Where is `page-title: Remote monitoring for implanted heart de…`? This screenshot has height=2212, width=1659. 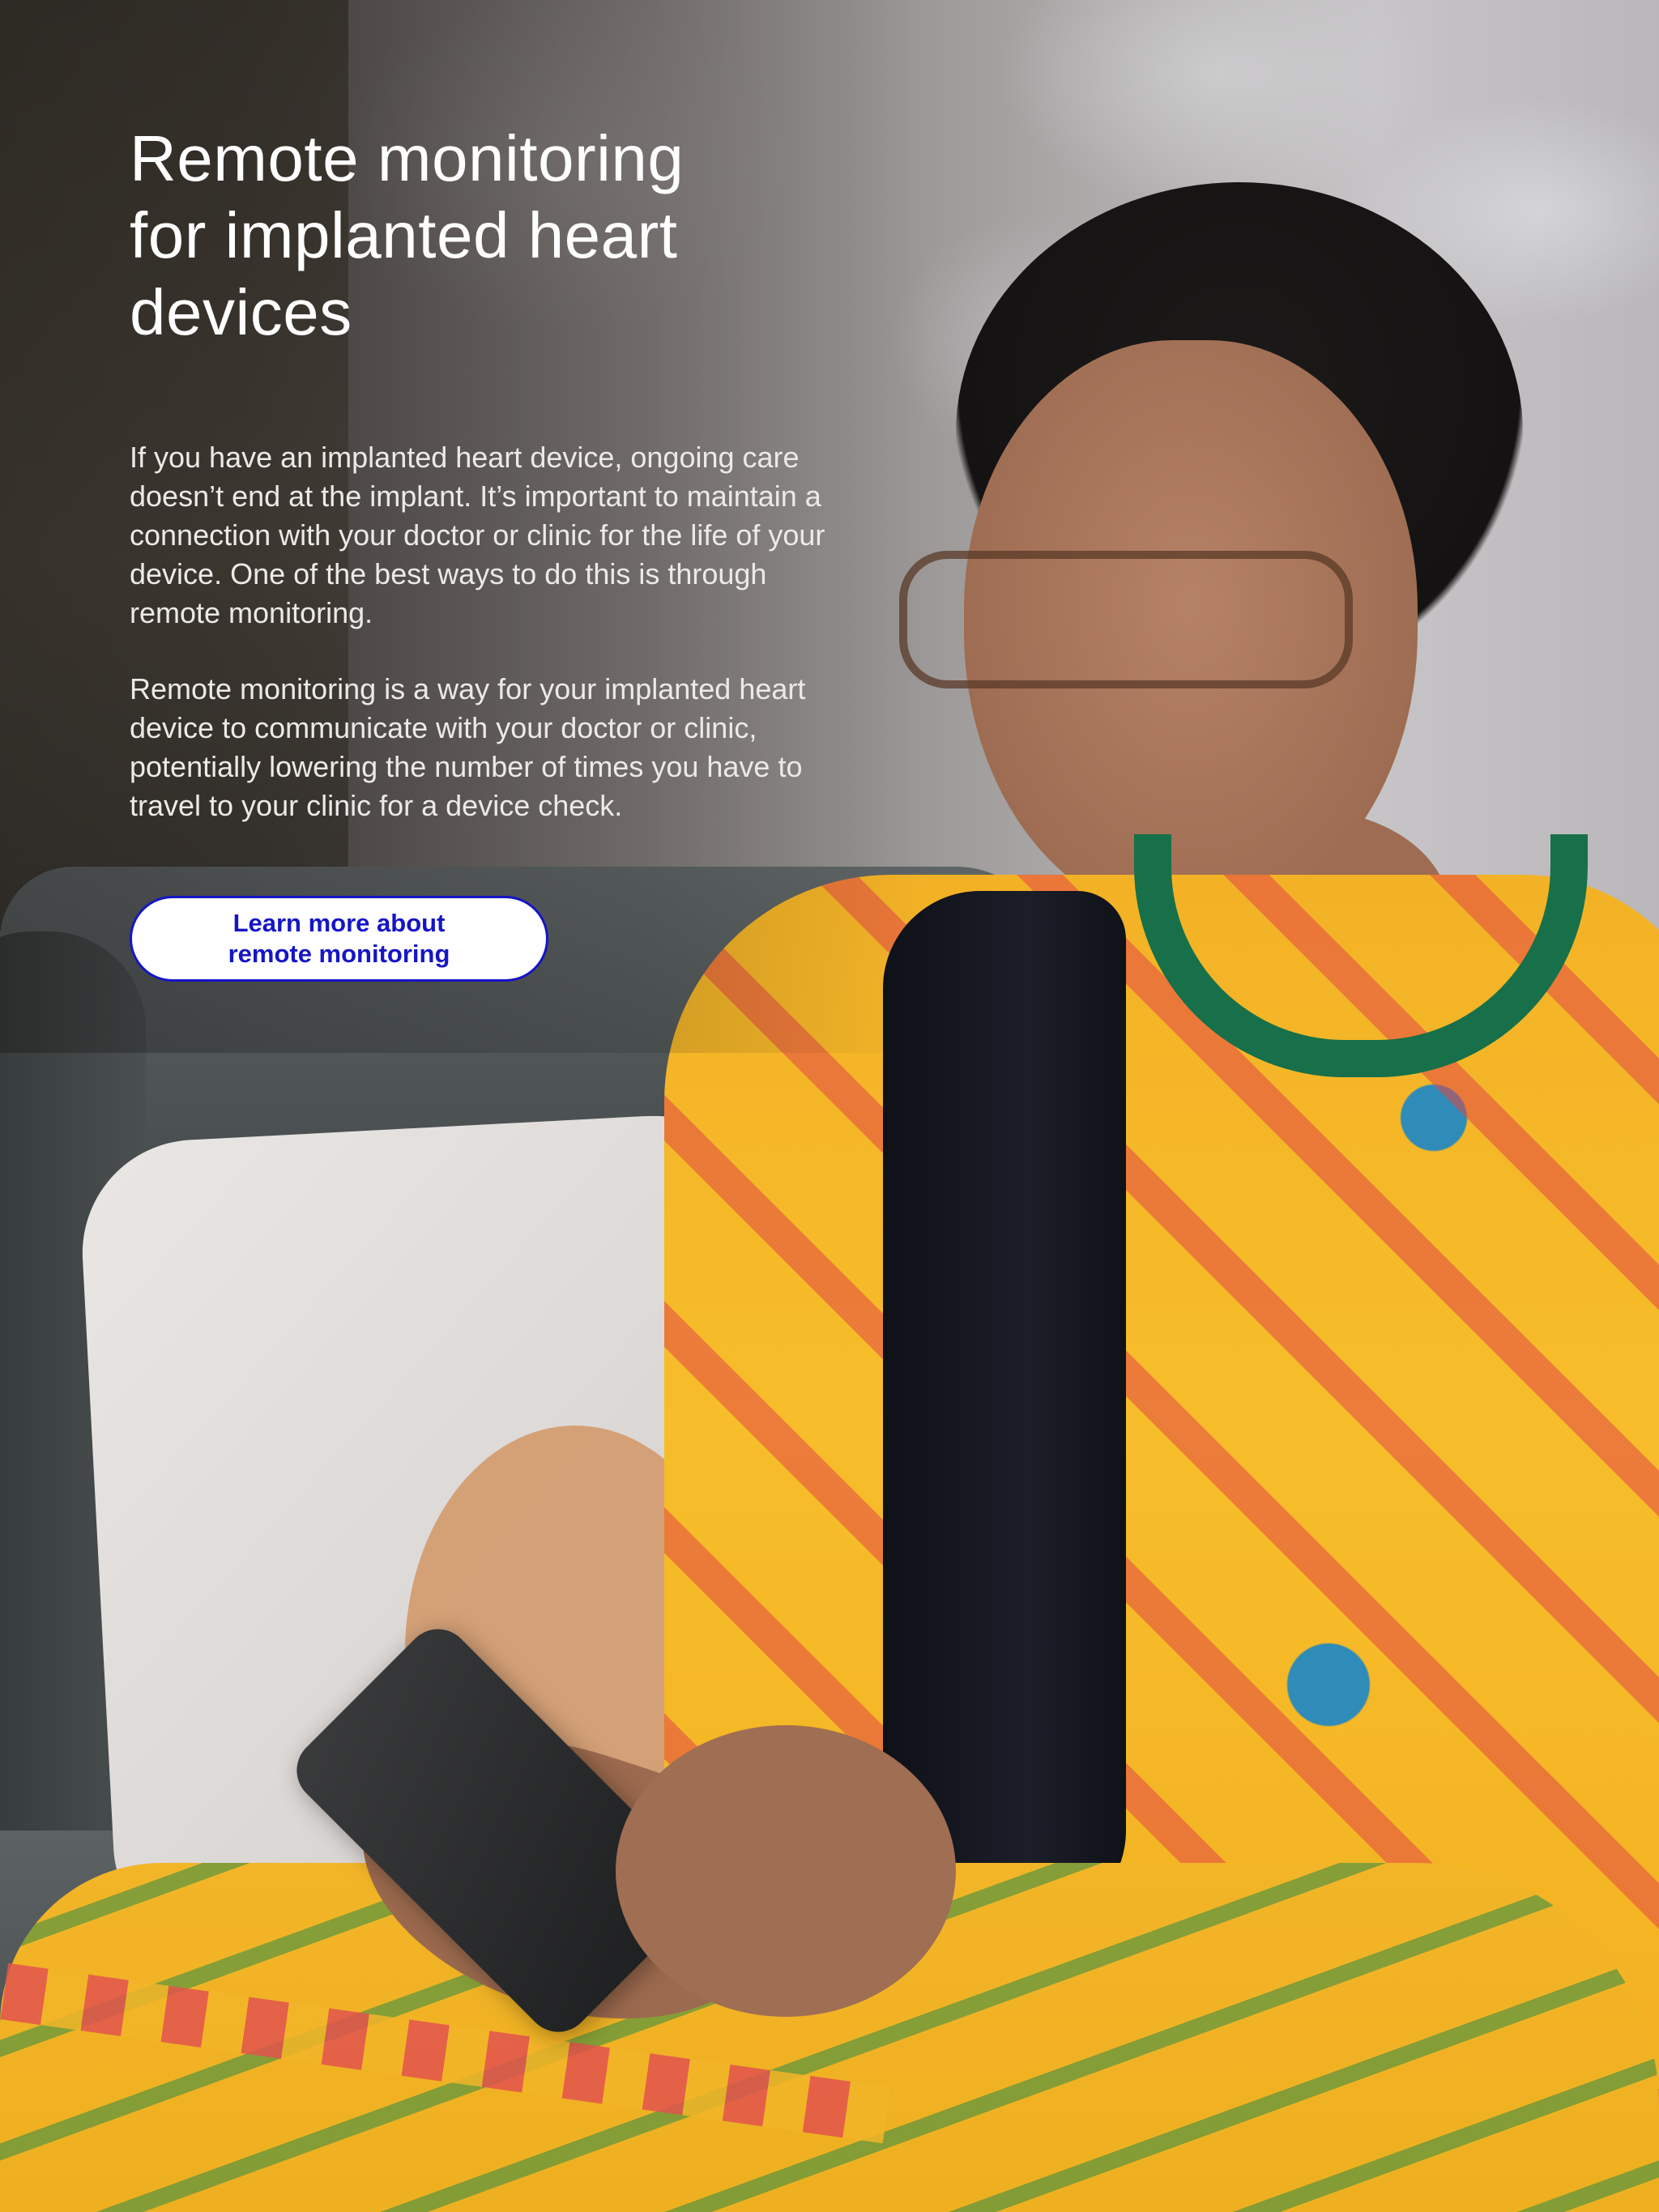 page-title: Remote monitoring for implanted heart de… is located at coordinates (407, 235).